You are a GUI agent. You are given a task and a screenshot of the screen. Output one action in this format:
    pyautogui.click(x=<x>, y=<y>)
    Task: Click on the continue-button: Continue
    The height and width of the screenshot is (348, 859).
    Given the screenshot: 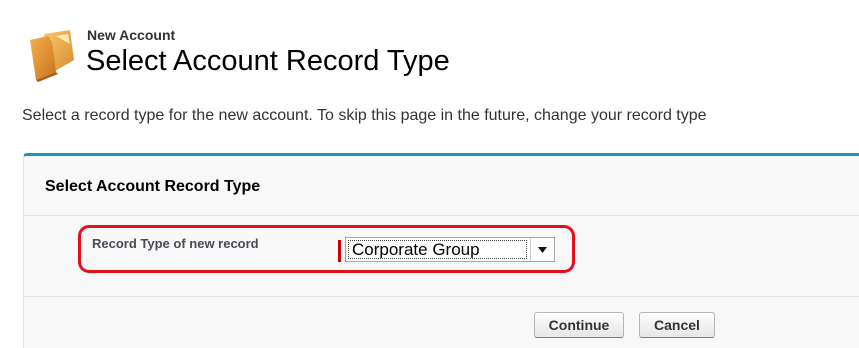 What is the action you would take?
    pyautogui.click(x=579, y=325)
    